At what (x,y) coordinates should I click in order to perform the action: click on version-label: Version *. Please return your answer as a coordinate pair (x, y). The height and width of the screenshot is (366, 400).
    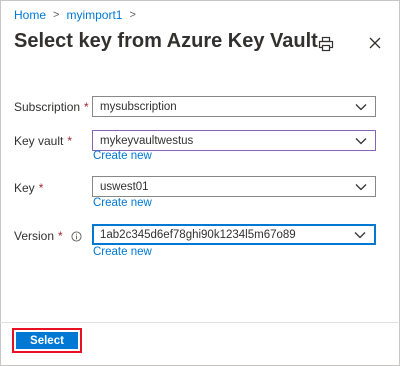
    Looking at the image, I should click on (48, 236).